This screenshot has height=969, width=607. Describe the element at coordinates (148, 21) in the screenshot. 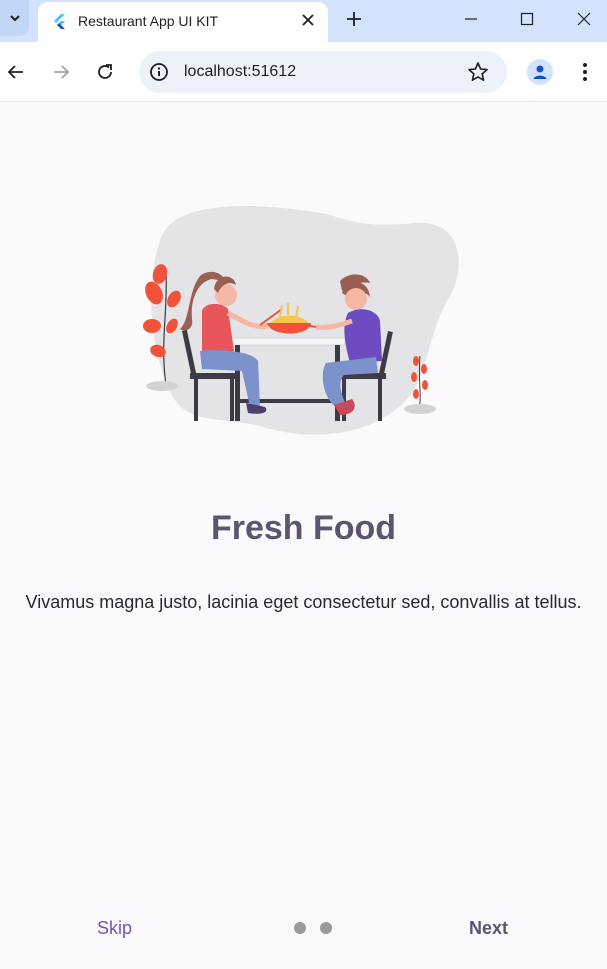

I see `tab-title: Restaurant App UI KIT` at that location.